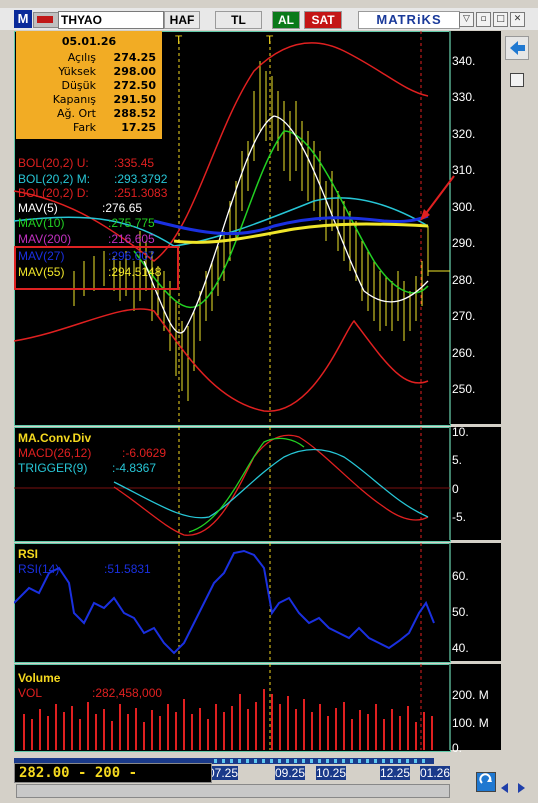 This screenshot has height=803, width=538. What do you see at coordinates (464, 97) in the screenshot?
I see `price-tick: 330.` at bounding box center [464, 97].